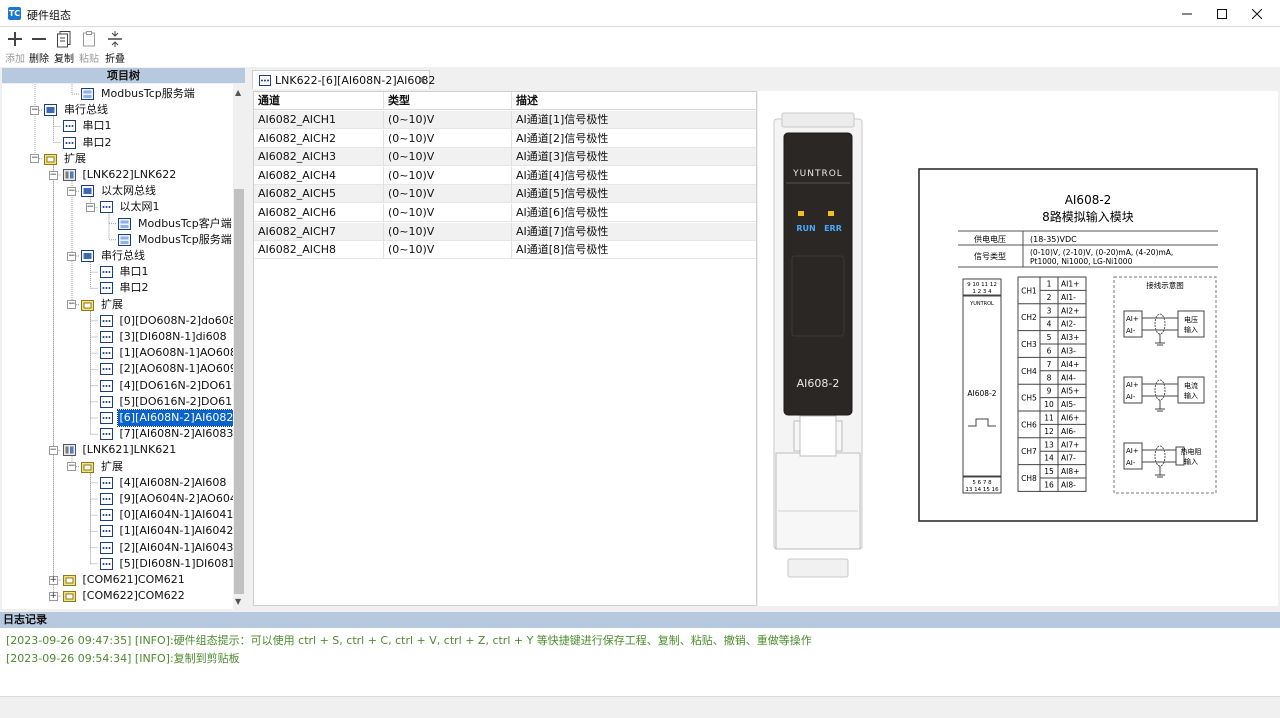  Describe the element at coordinates (1191, 385) in the screenshot. I see `wiring-input-label: 电流` at that location.